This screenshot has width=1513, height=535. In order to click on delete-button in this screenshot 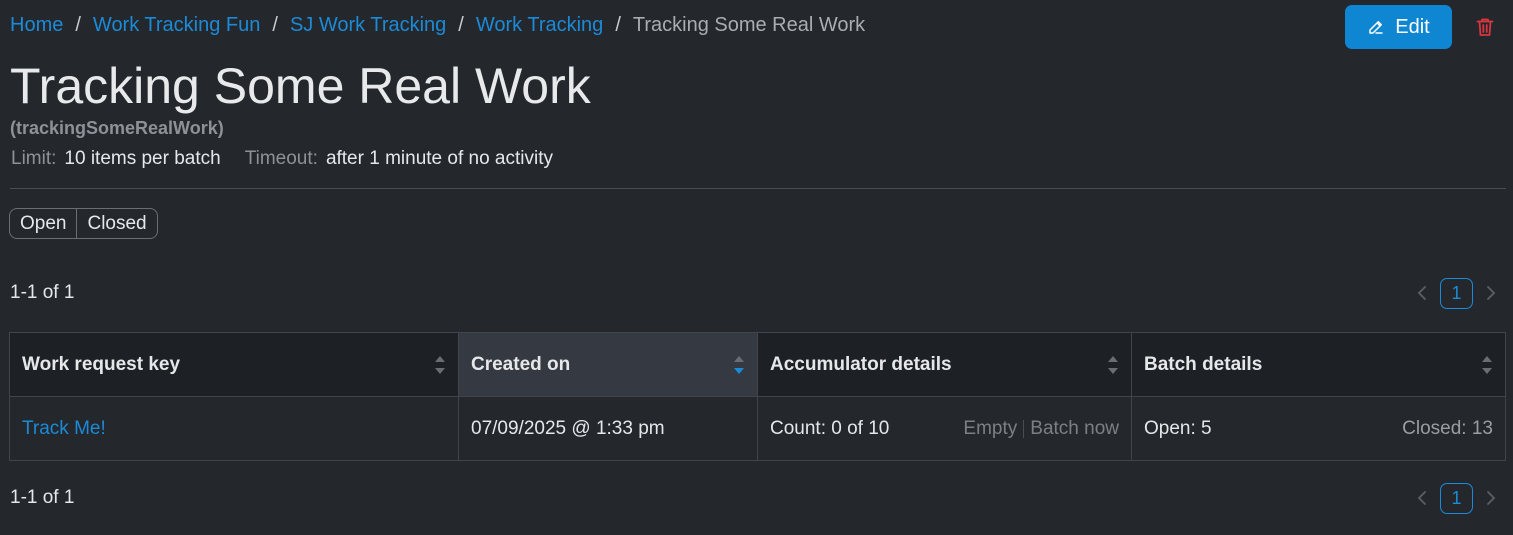, I will do `click(1485, 27)`.